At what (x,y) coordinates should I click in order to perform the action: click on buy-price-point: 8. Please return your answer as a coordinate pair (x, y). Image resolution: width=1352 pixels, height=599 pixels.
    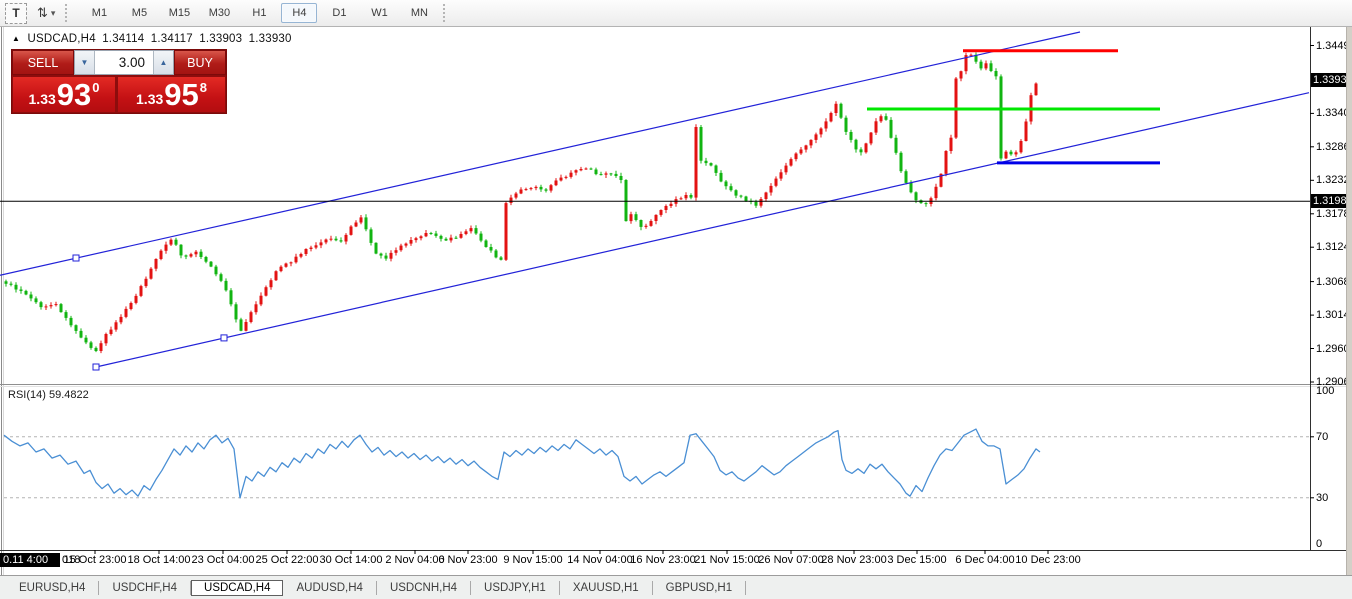
    Looking at the image, I should click on (203, 87).